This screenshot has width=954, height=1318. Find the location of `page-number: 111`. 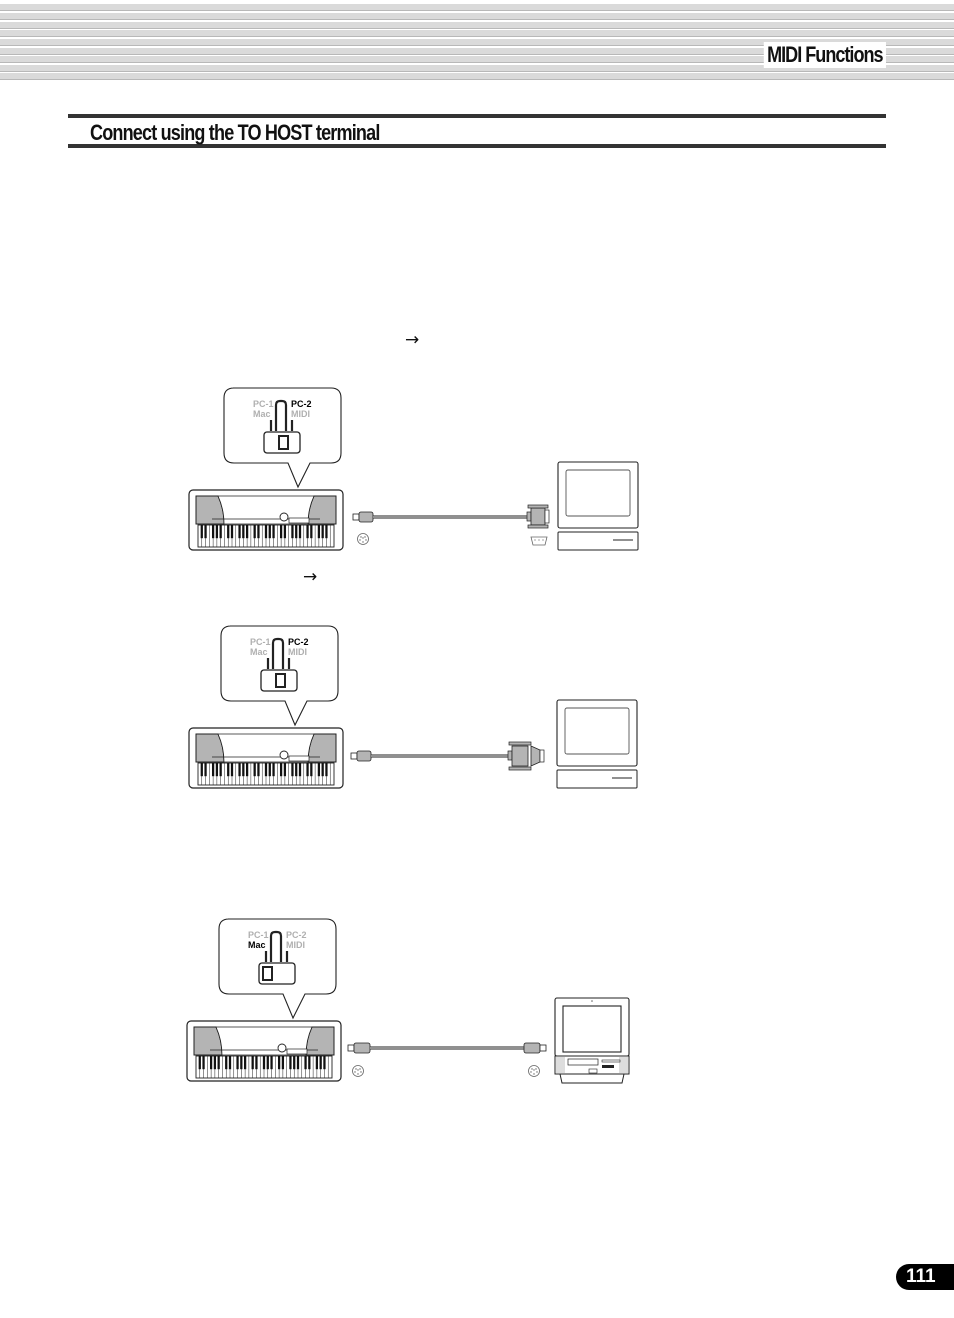

page-number: 111 is located at coordinates (925, 1277).